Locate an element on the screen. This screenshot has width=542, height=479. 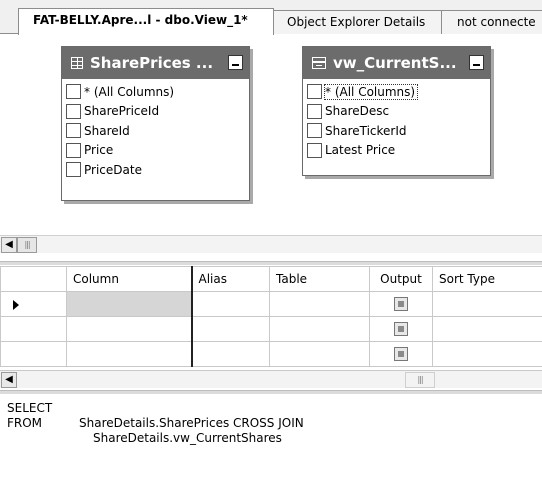
grid-horizontal-scrollbar: ◀ ||| is located at coordinates (271, 379).